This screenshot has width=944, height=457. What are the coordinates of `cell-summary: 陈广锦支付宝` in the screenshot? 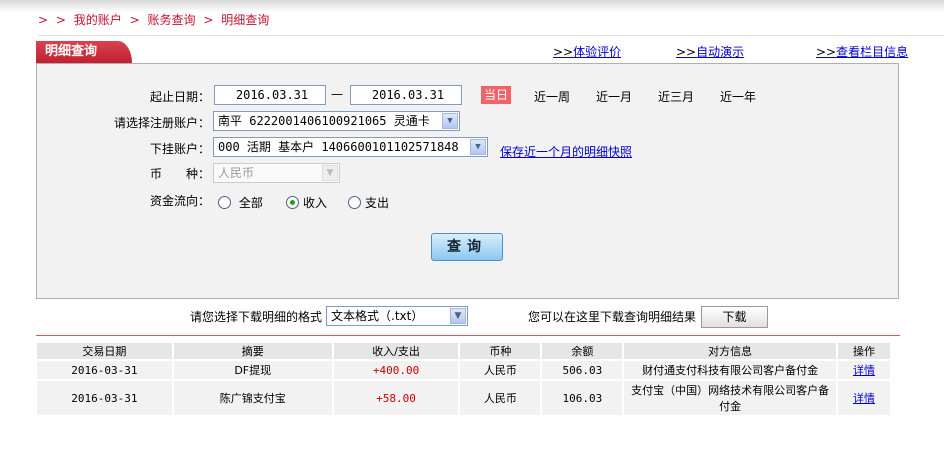 It's located at (253, 397).